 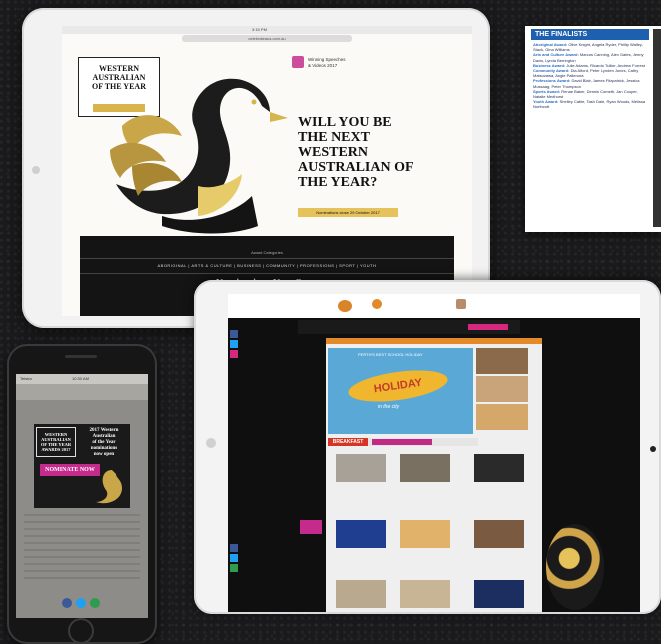 I want to click on award-categories-label: Award Categories, so click(x=267, y=252).